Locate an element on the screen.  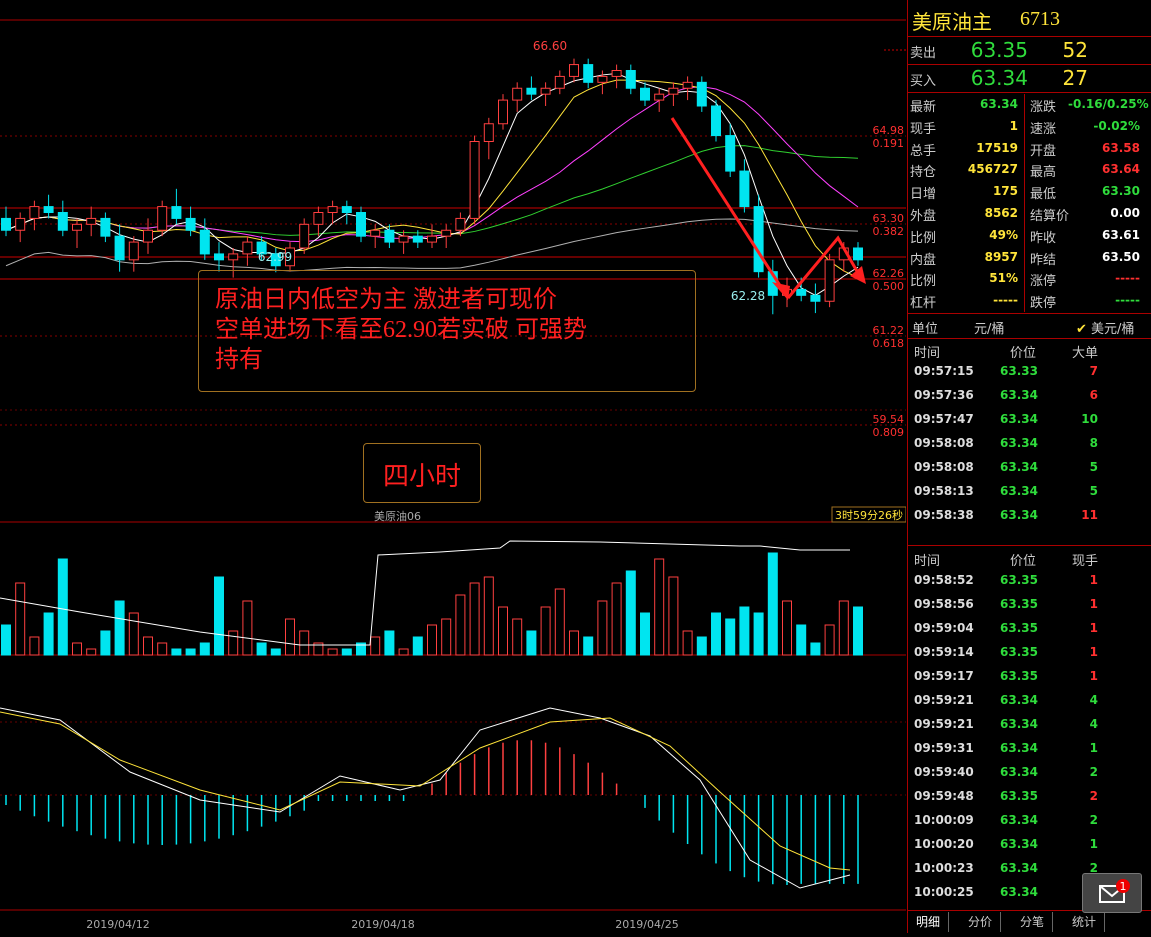
unit-row: 单位 元/桶 ✔ 美元/桶 is located at coordinates (1029, 326).